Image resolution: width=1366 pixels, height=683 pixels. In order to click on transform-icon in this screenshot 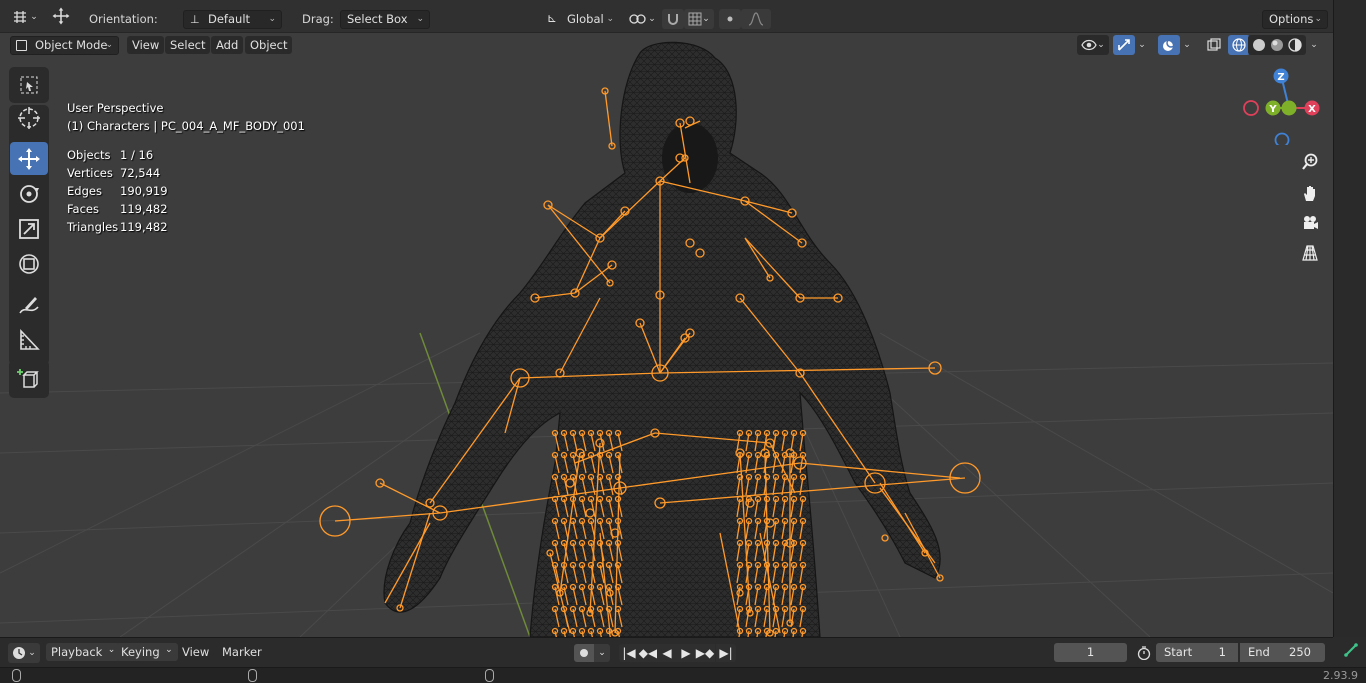, I will do `click(29, 263)`.